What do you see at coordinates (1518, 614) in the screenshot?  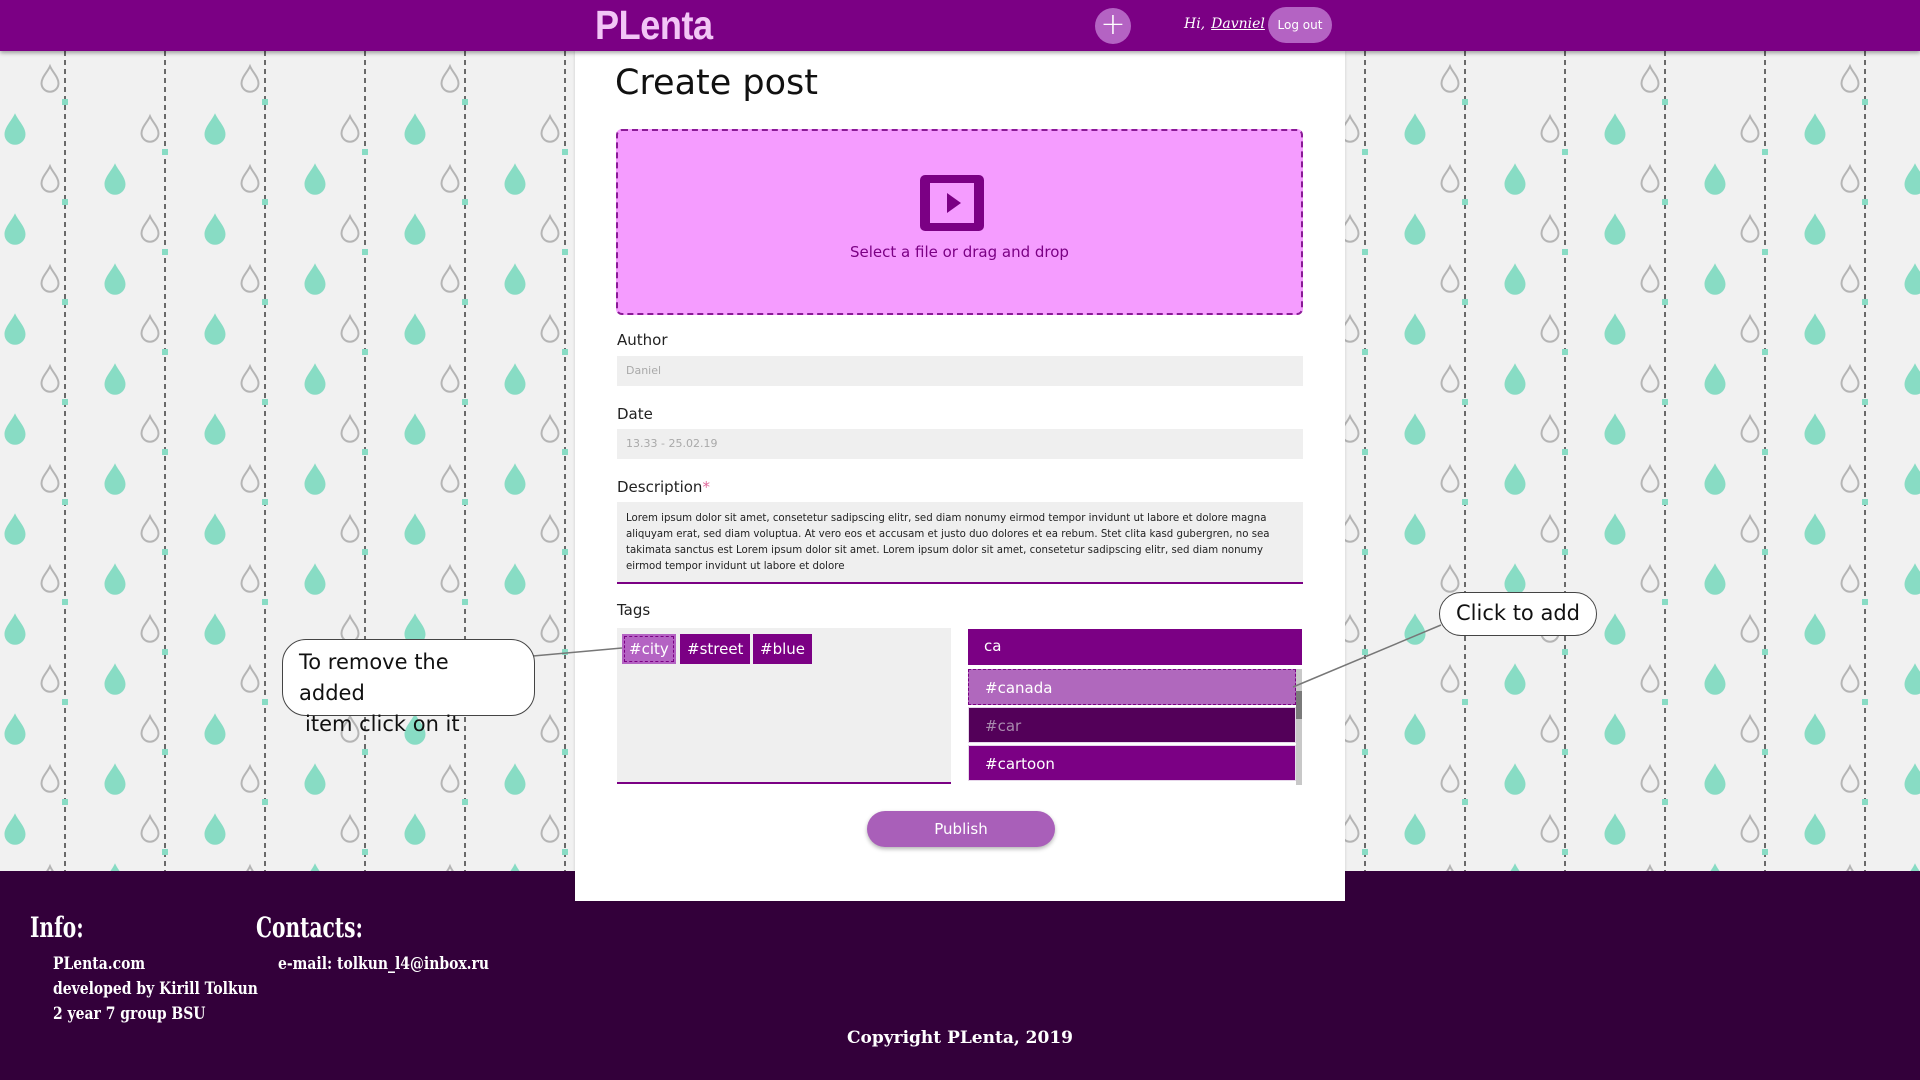 I see `add-hint-callout: Click to add` at bounding box center [1518, 614].